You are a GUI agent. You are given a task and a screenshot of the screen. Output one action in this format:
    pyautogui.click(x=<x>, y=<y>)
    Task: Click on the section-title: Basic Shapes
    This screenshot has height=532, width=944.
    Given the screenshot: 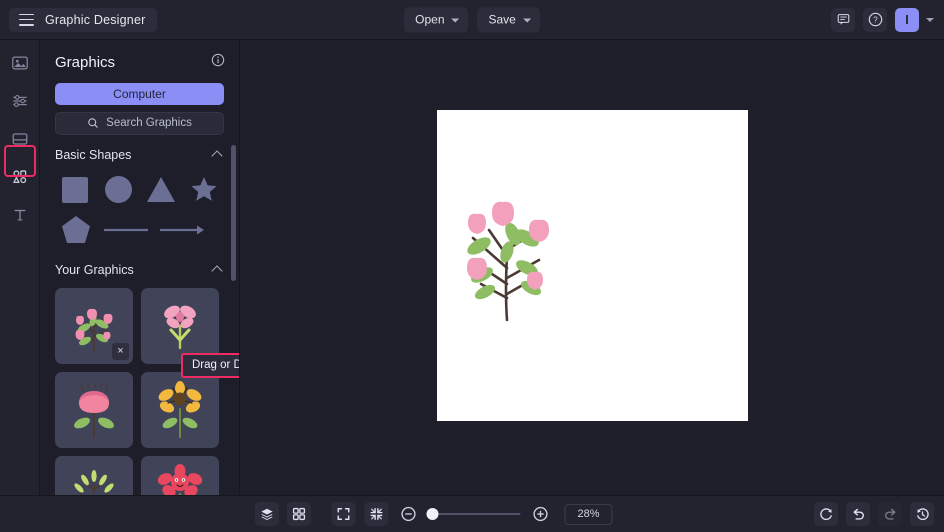 What is the action you would take?
    pyautogui.click(x=93, y=154)
    